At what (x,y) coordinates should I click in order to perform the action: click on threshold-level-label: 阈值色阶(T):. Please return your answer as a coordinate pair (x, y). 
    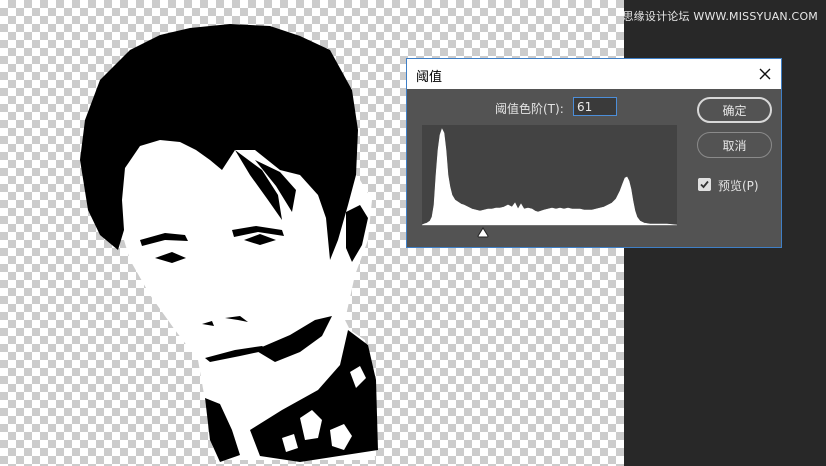
    Looking at the image, I should click on (529, 109).